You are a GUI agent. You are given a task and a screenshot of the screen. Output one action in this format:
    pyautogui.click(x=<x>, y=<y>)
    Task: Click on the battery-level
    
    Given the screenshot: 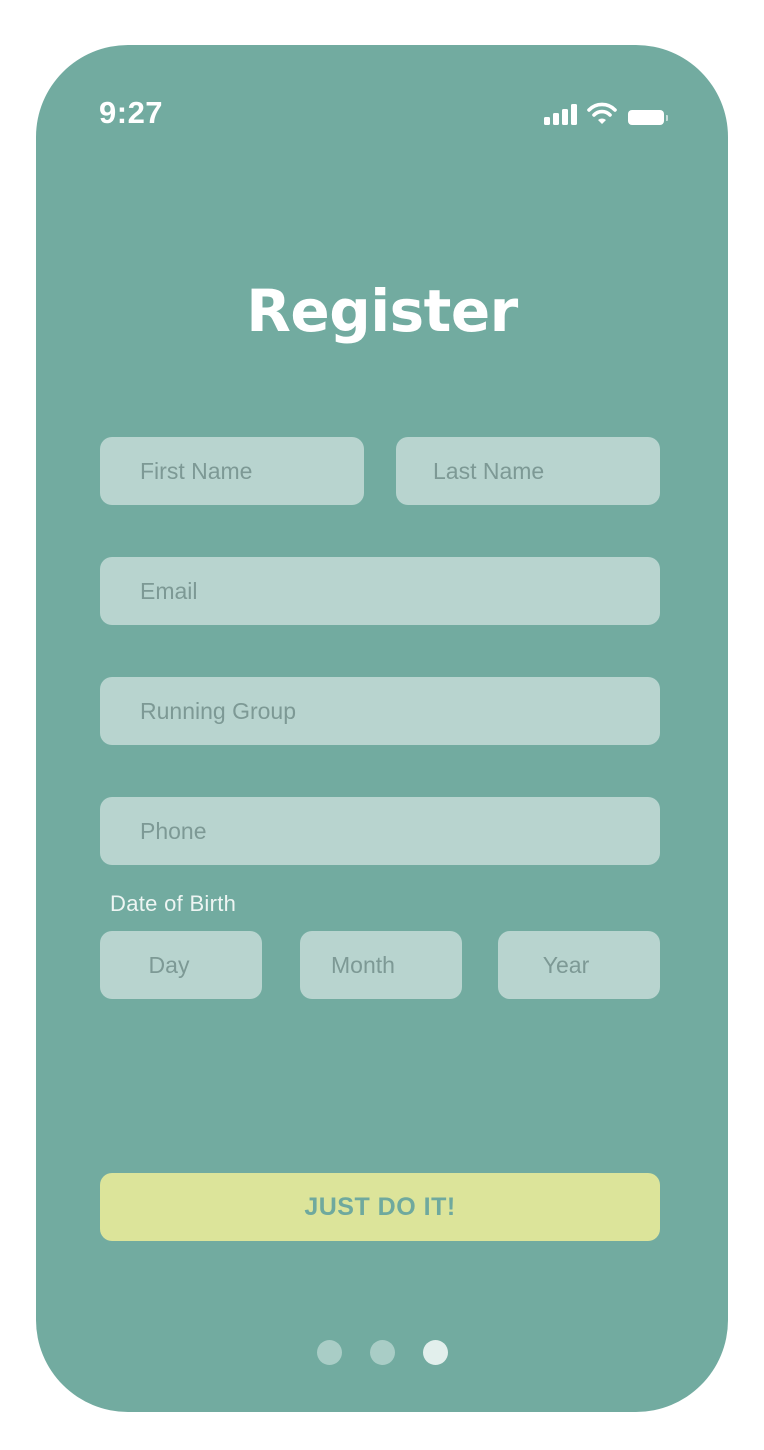 What is the action you would take?
    pyautogui.click(x=646, y=117)
    